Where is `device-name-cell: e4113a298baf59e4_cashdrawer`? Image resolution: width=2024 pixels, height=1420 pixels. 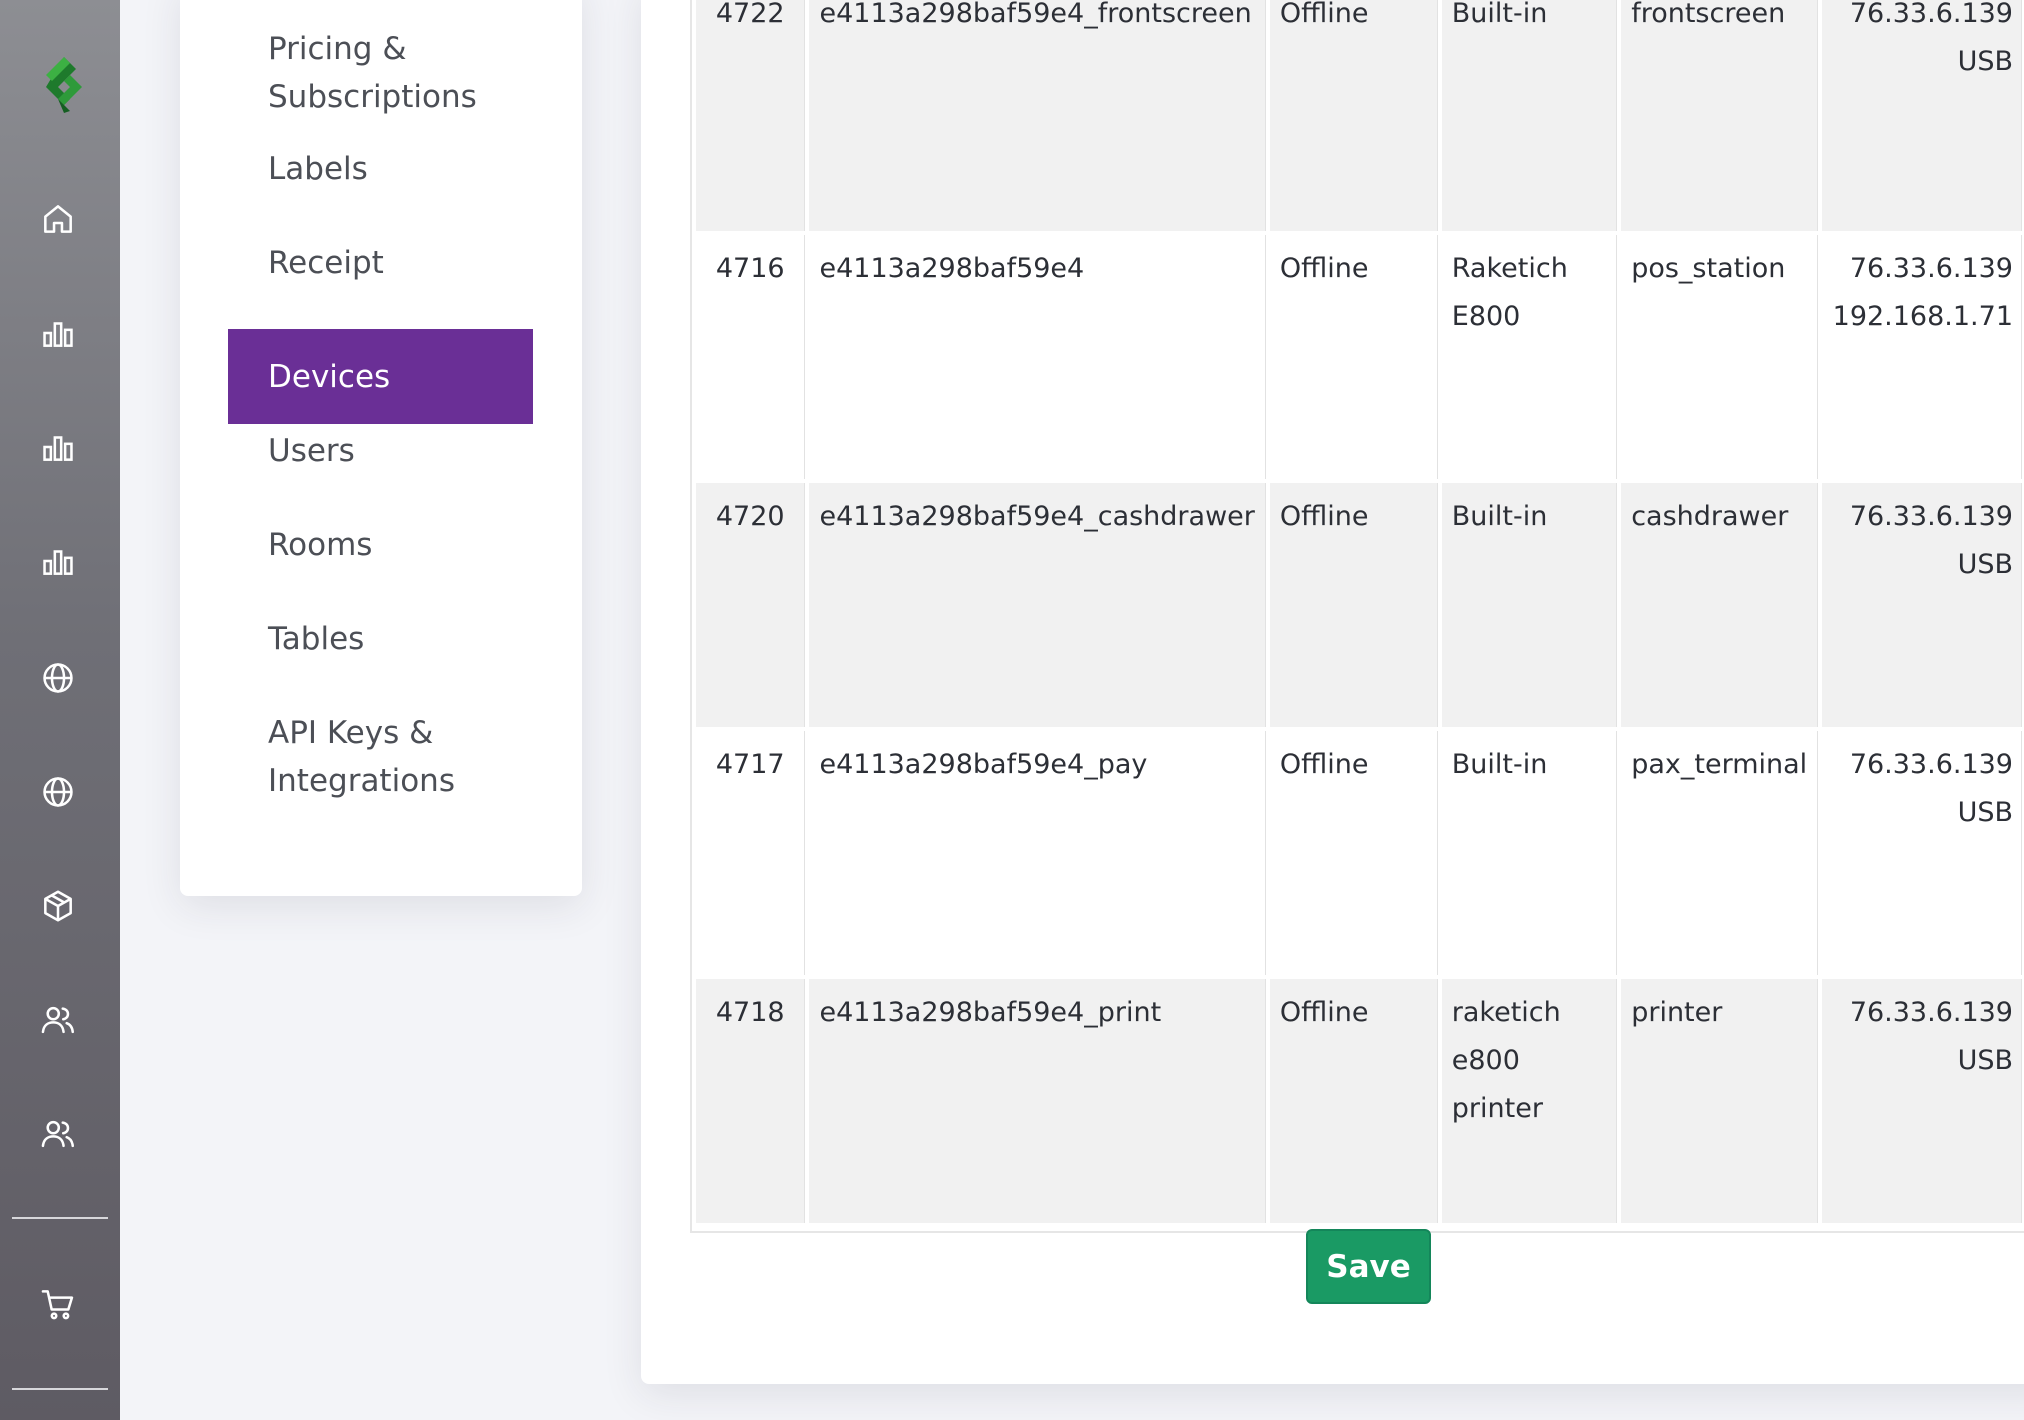 device-name-cell: e4113a298baf59e4_cashdrawer is located at coordinates (1037, 605).